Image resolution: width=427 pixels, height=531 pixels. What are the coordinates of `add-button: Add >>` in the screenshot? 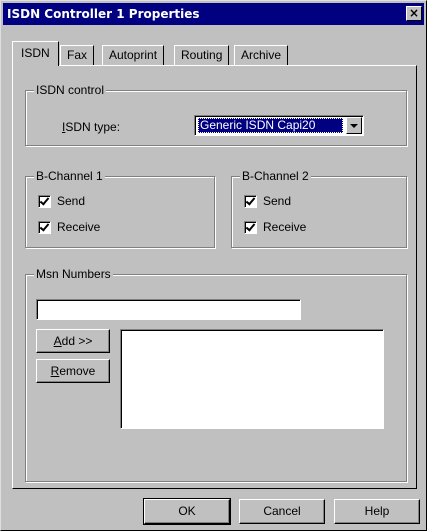 It's located at (73, 341).